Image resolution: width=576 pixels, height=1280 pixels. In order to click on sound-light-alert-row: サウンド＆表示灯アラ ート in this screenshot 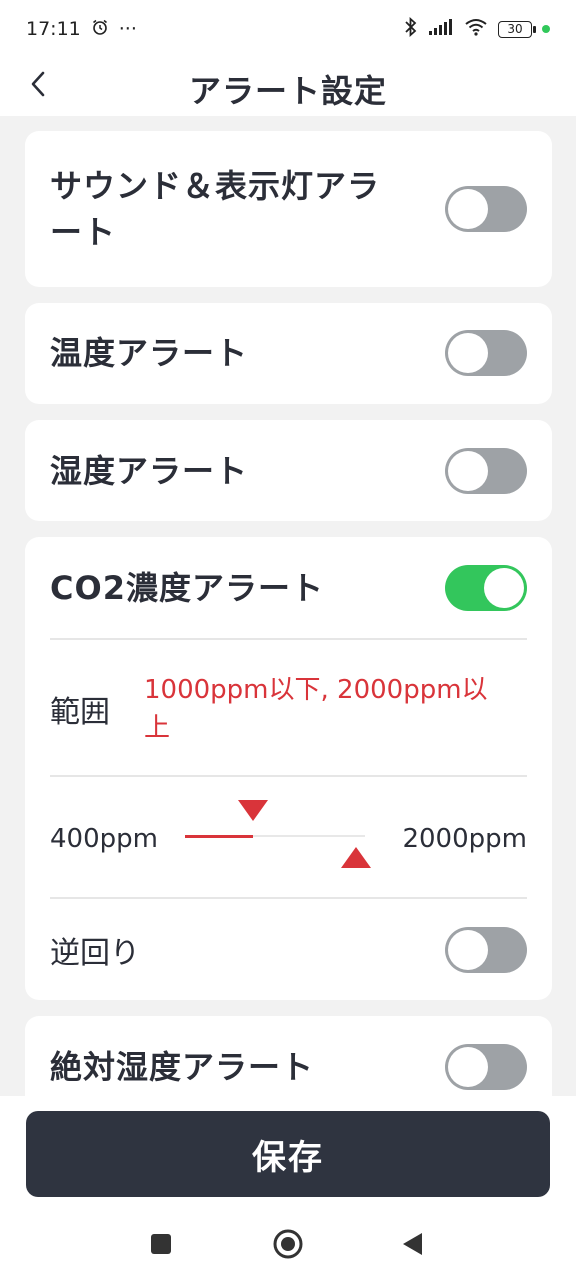, I will do `click(288, 209)`.